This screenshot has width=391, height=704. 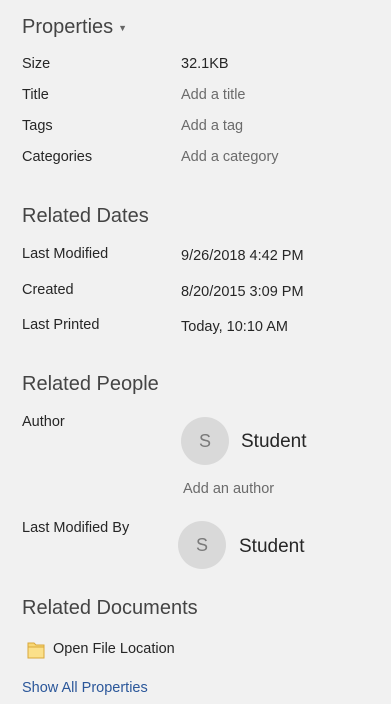 I want to click on created-label: Created, so click(x=48, y=290).